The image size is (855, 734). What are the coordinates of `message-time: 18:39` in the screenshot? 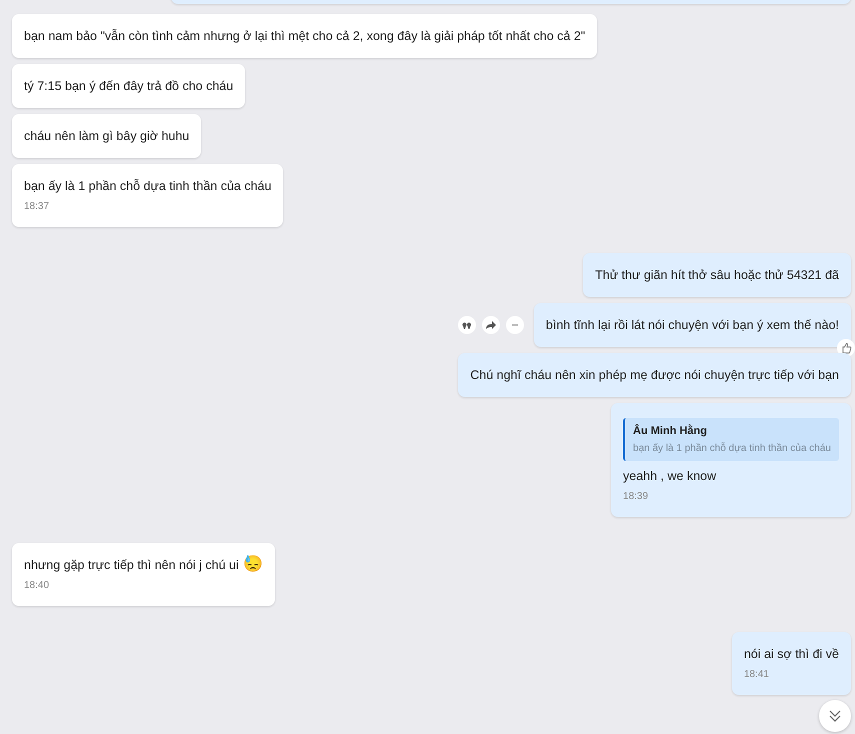 It's located at (636, 496).